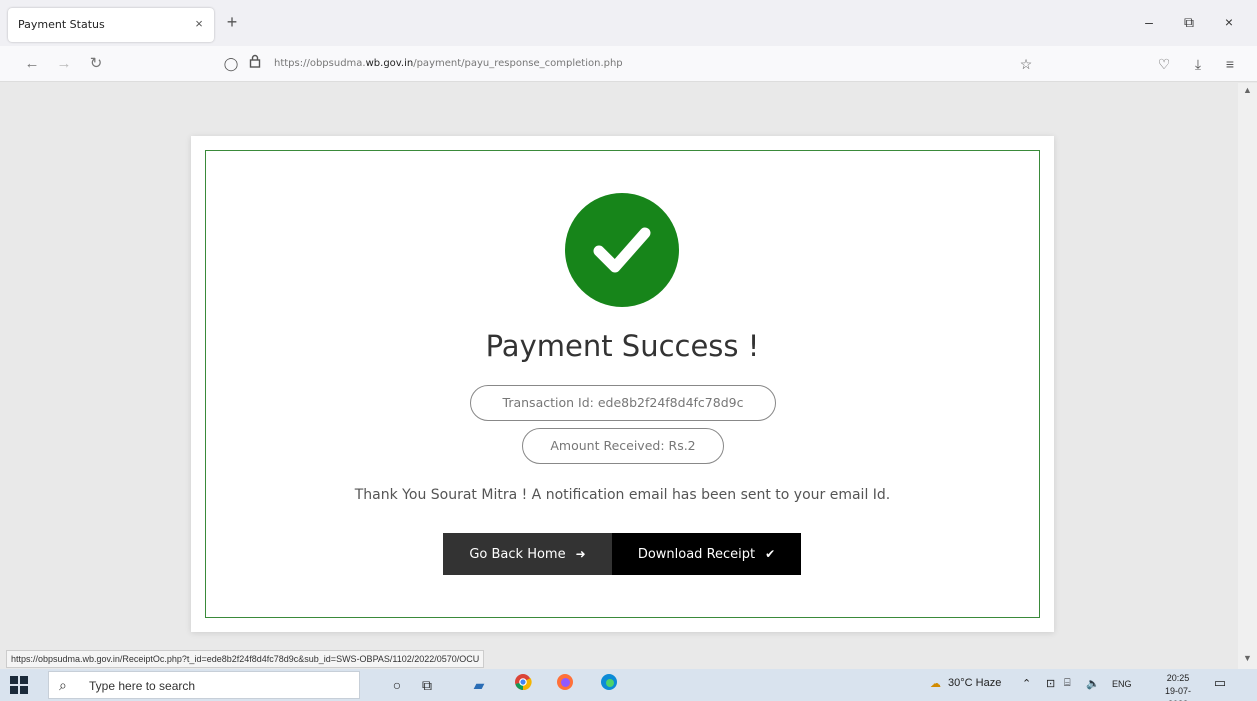 The height and width of the screenshot is (701, 1257). I want to click on taskbar-search-input: ⌕ Type here to search, so click(204, 685).